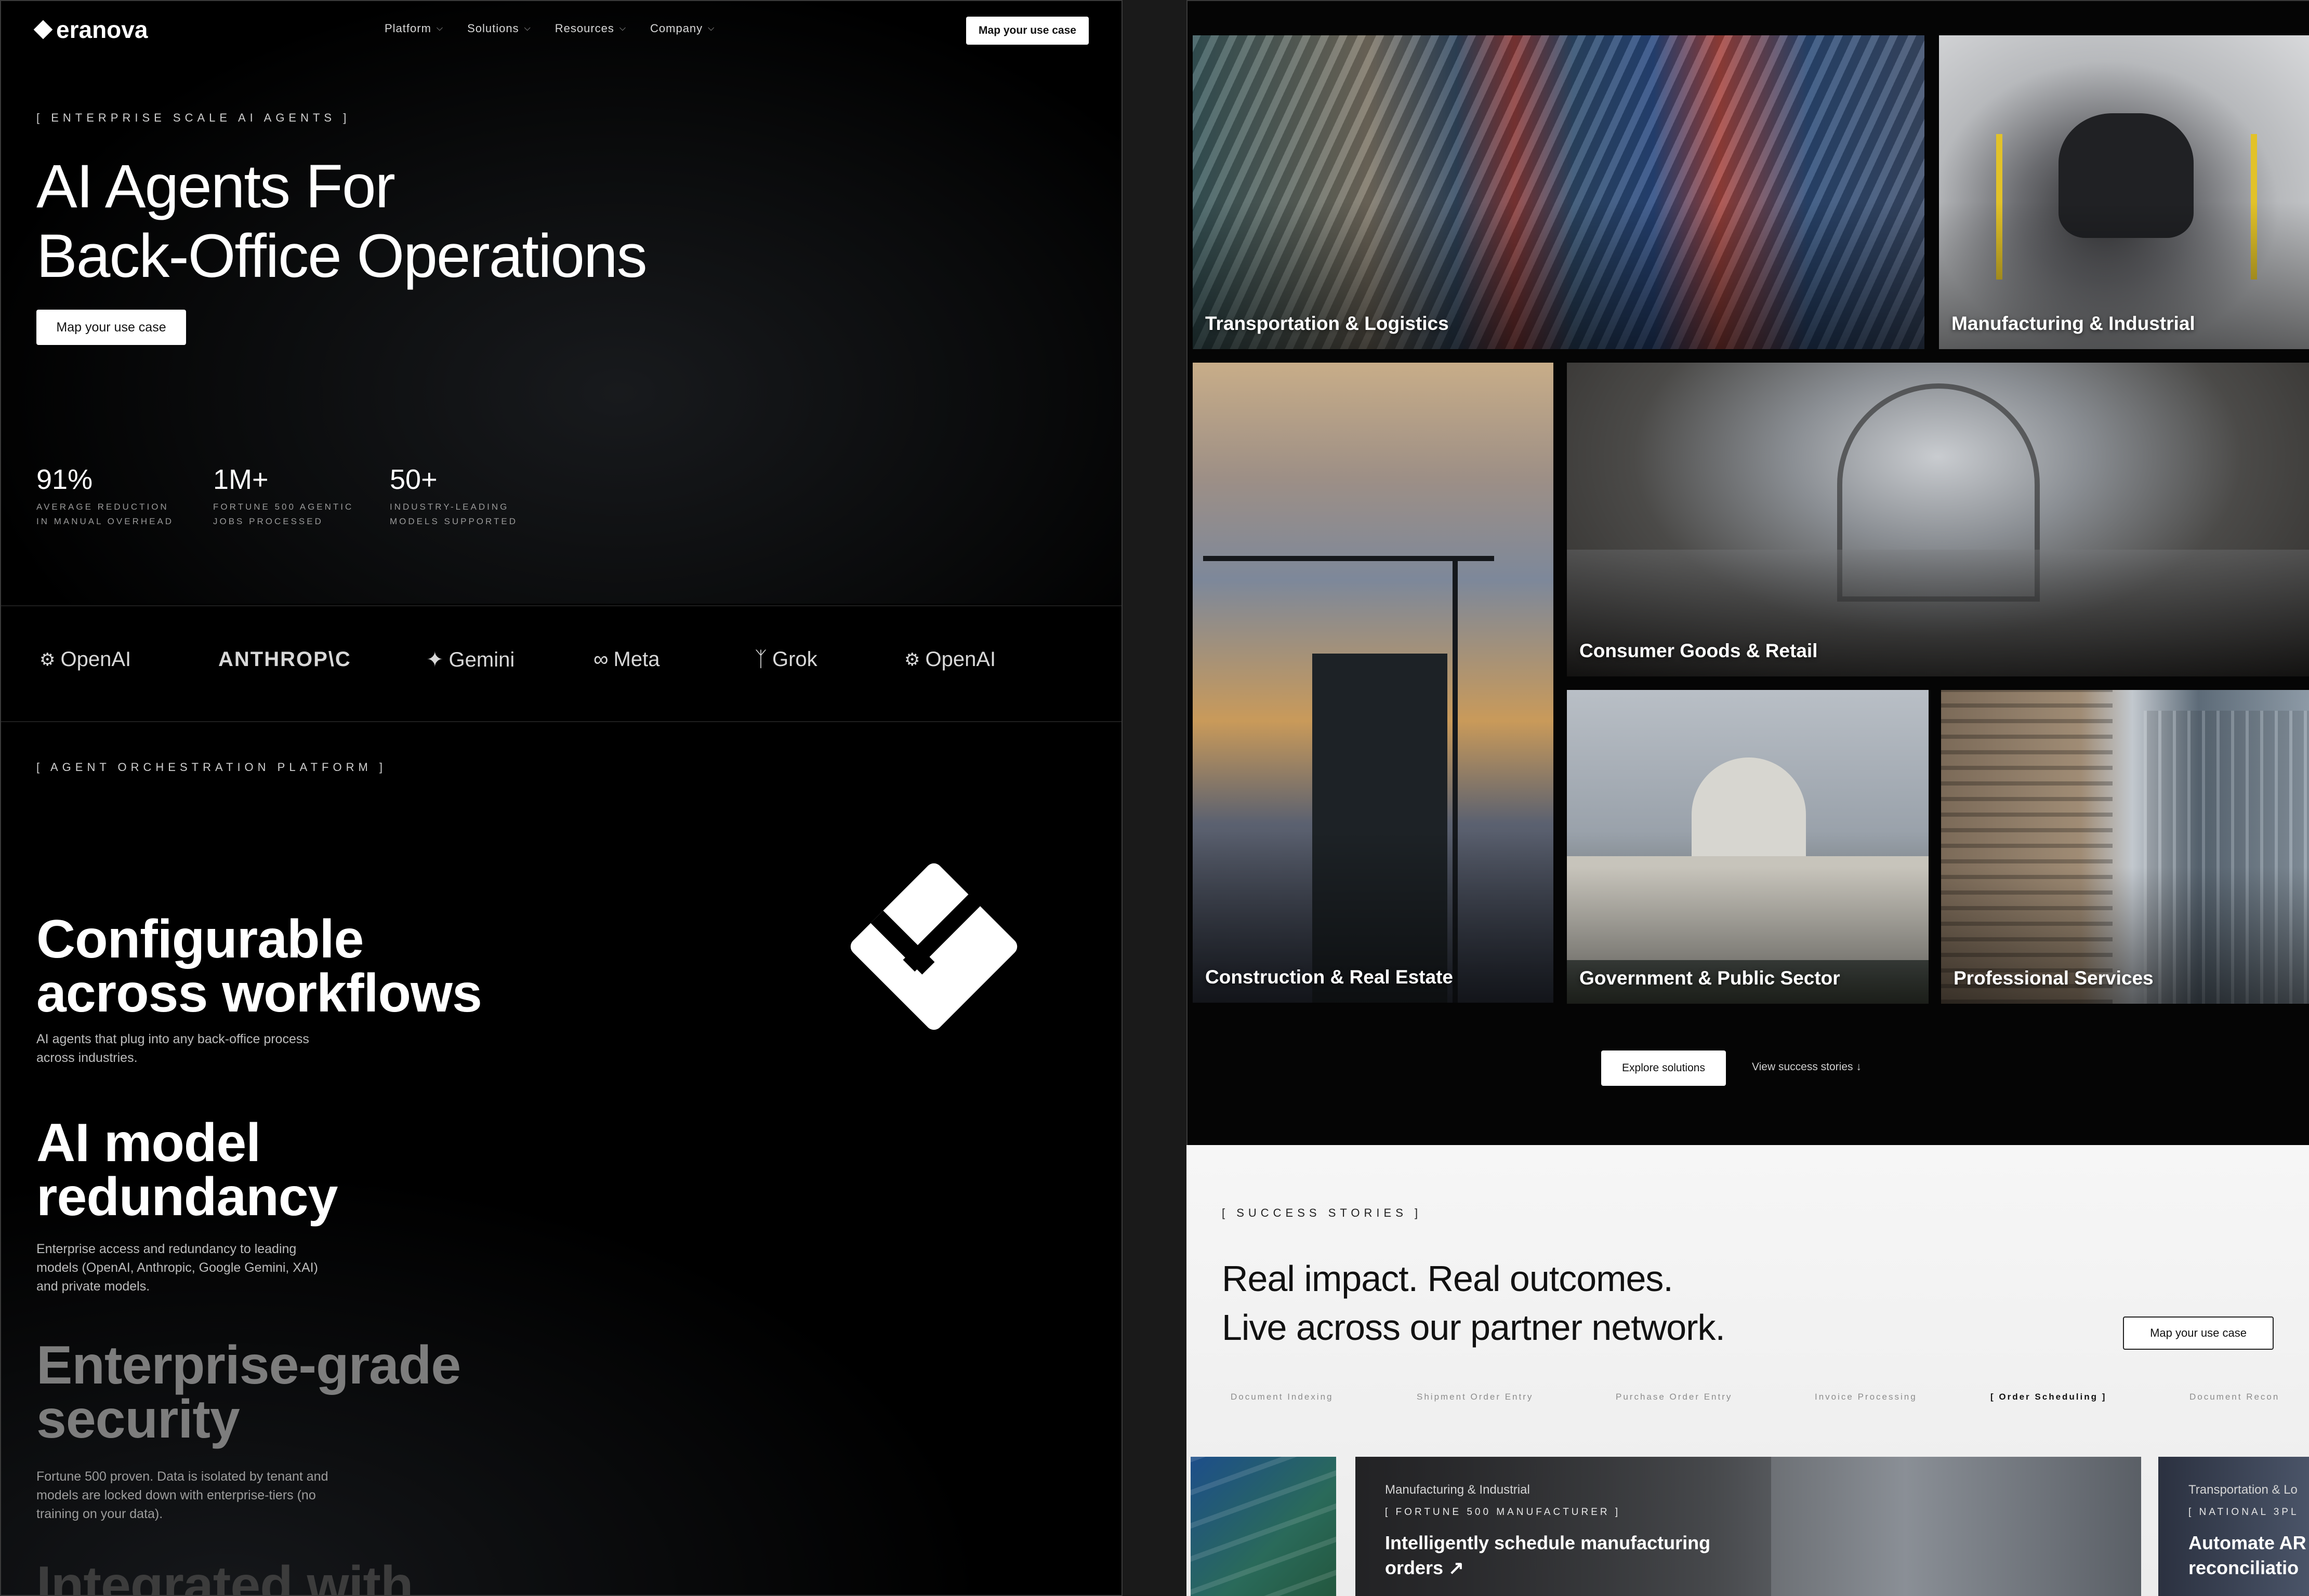  Describe the element at coordinates (1663, 1068) in the screenshot. I see `explore-solutions-button: Explore solutions` at that location.